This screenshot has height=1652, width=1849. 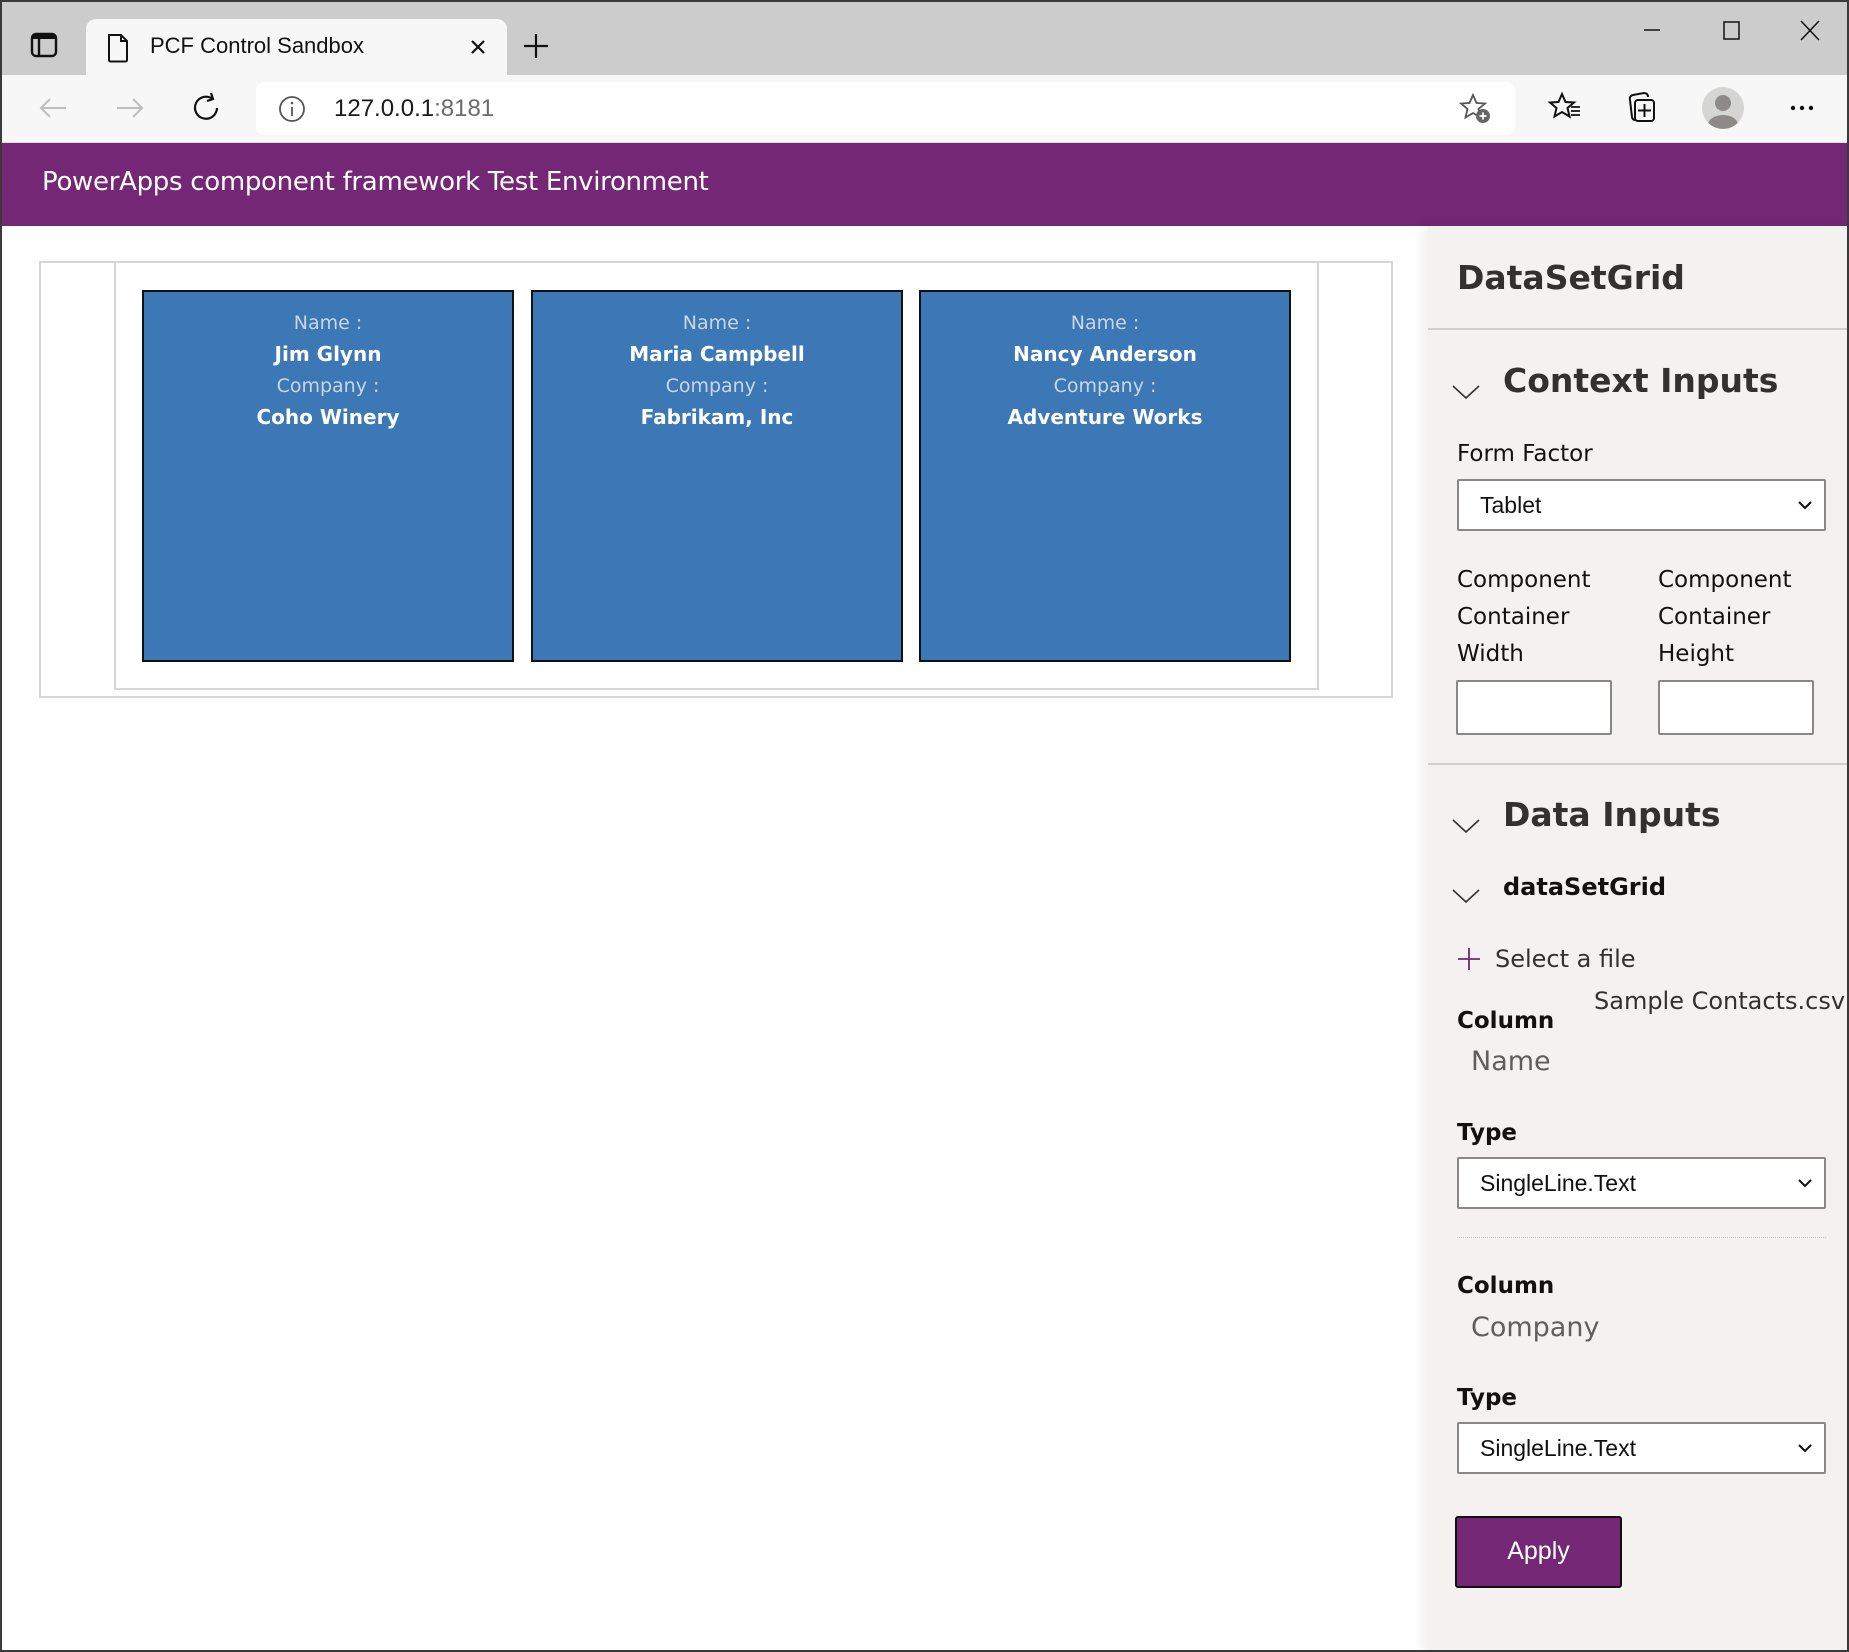 What do you see at coordinates (1640, 380) in the screenshot?
I see `context-inputs-heading: Context Inputs` at bounding box center [1640, 380].